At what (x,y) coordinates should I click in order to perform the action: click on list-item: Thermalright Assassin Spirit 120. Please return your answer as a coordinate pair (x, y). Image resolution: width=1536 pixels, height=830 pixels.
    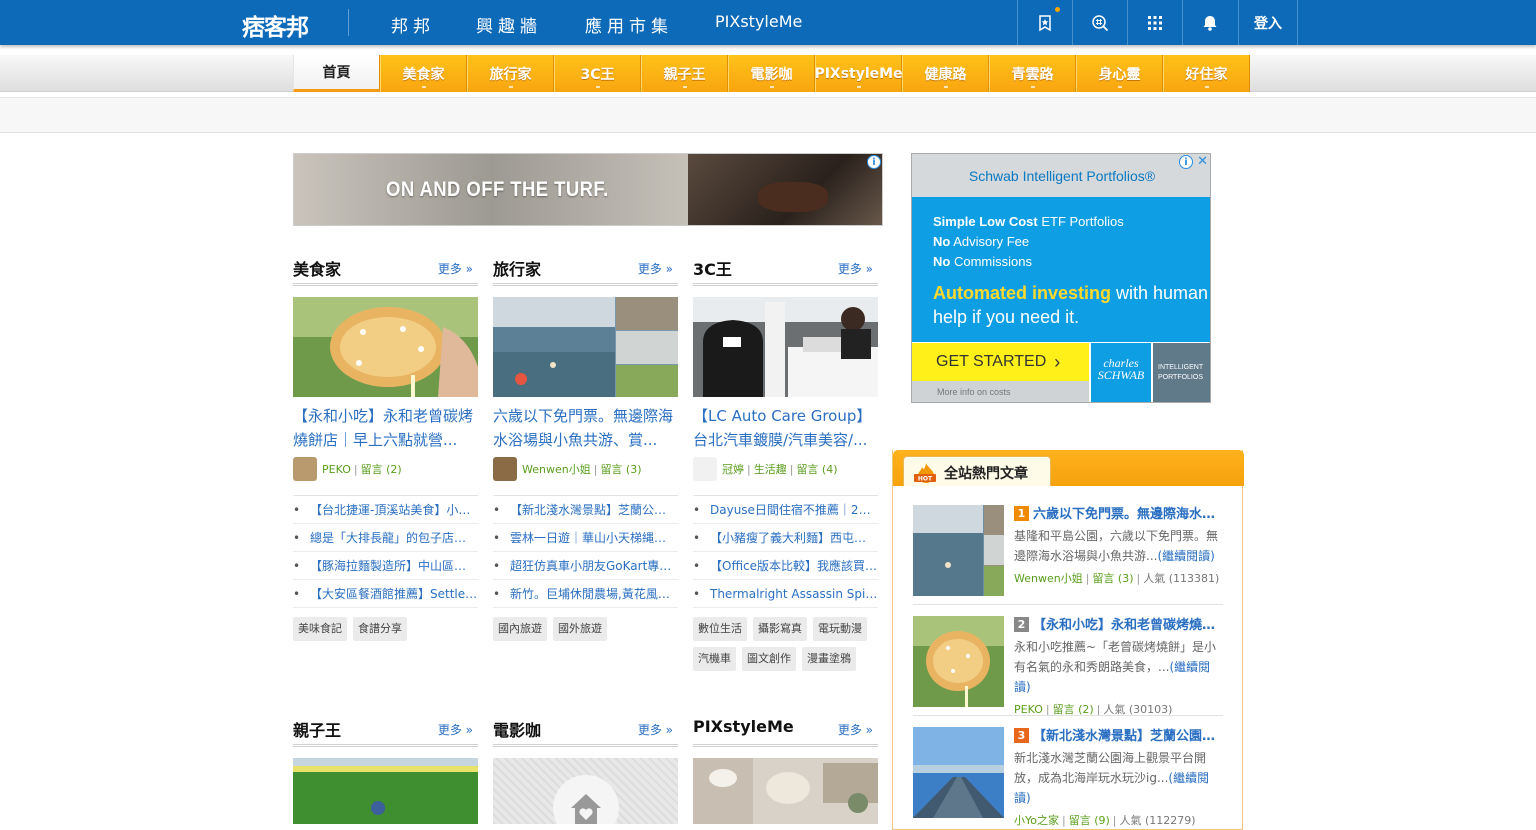
    Looking at the image, I should click on (785, 594).